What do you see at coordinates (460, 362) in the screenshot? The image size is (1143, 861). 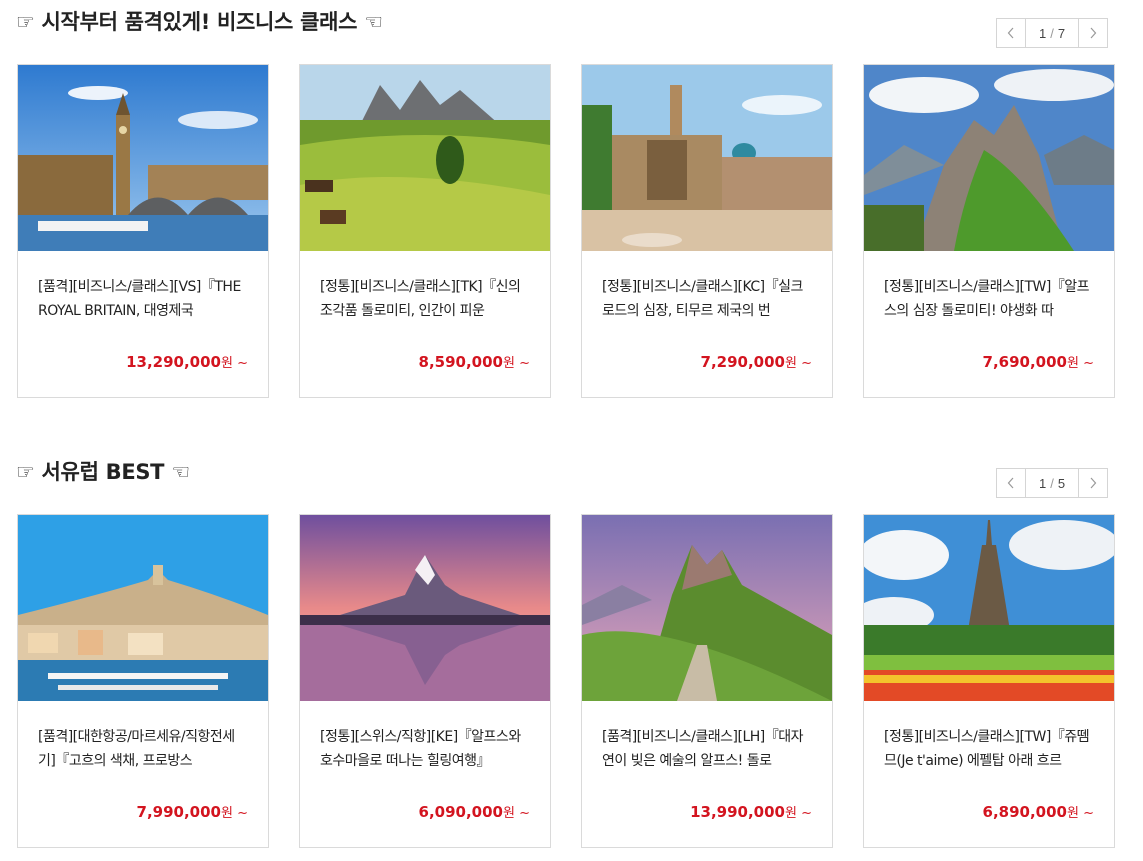 I see `price-value: 8,590,000` at bounding box center [460, 362].